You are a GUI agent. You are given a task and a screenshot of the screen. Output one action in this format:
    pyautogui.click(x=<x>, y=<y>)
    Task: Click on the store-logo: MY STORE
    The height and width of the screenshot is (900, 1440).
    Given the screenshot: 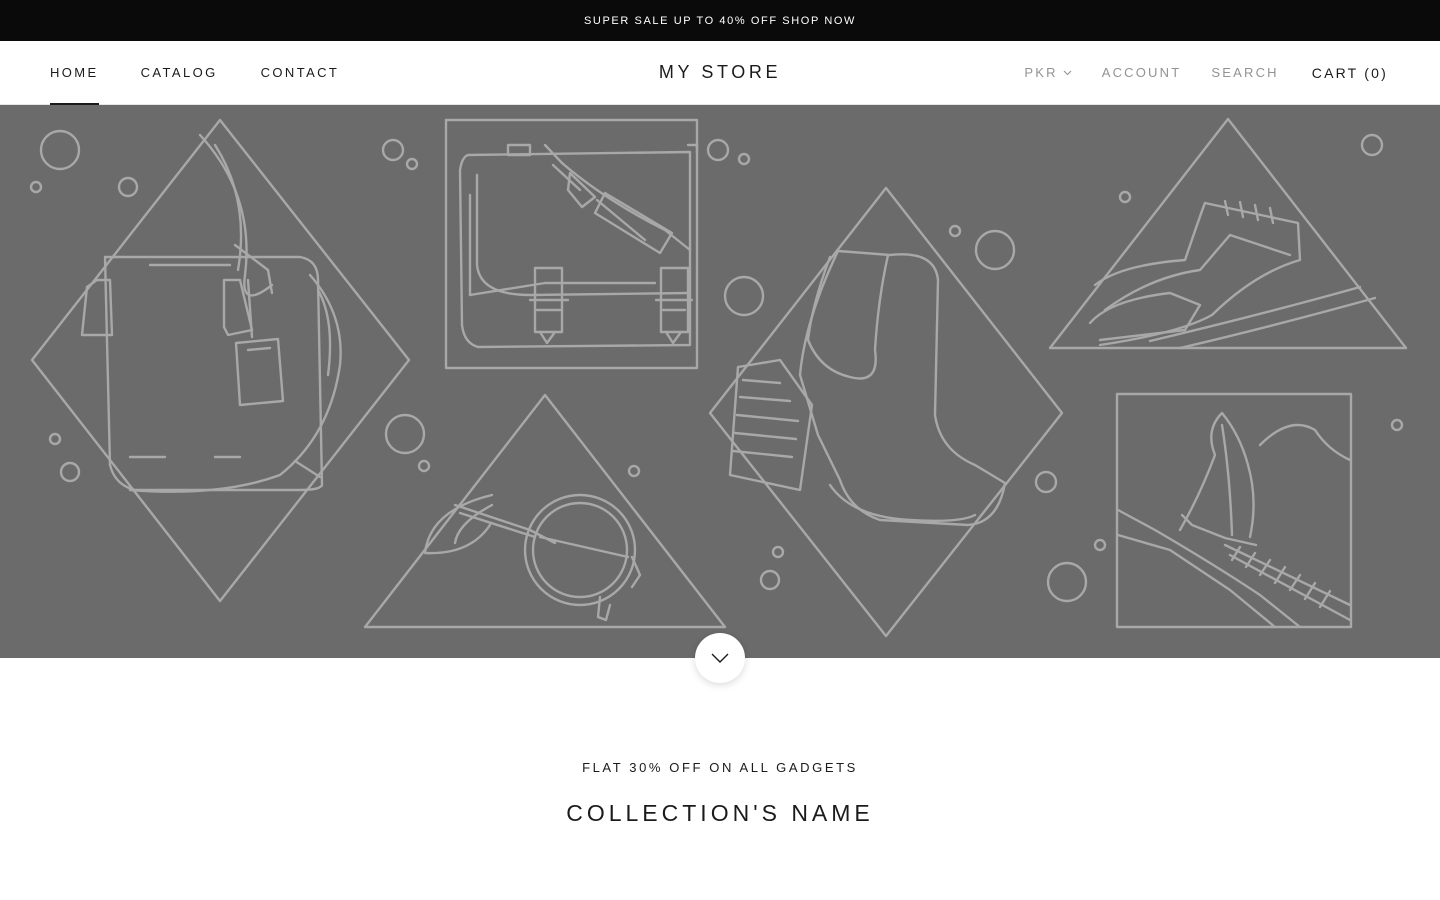 What is the action you would take?
    pyautogui.click(x=720, y=72)
    